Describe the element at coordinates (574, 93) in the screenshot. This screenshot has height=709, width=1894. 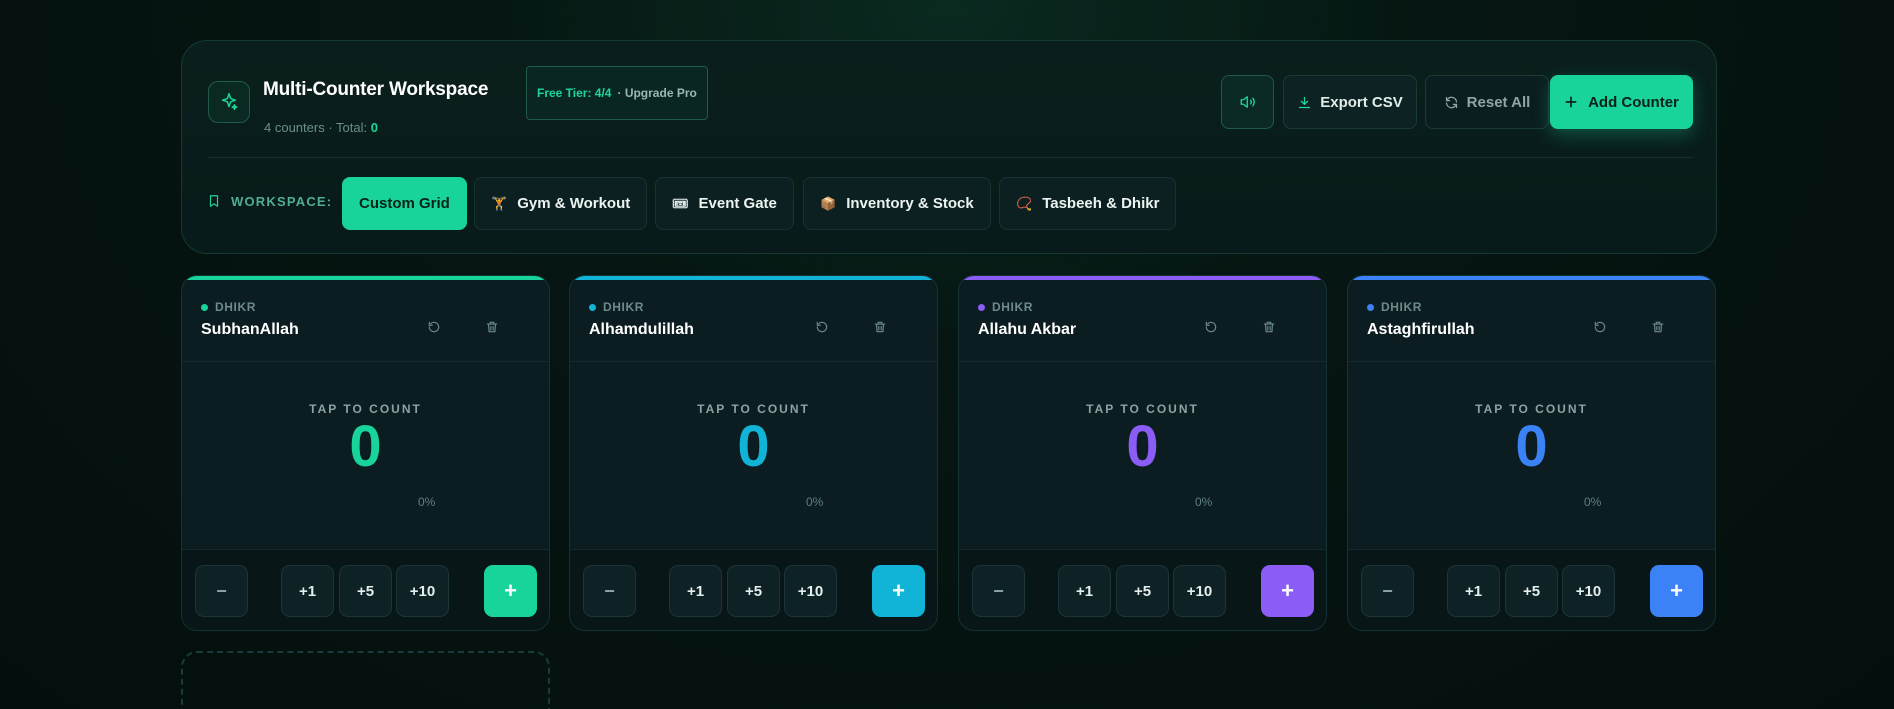
I see `tier-label: Free Tier: 4/4` at that location.